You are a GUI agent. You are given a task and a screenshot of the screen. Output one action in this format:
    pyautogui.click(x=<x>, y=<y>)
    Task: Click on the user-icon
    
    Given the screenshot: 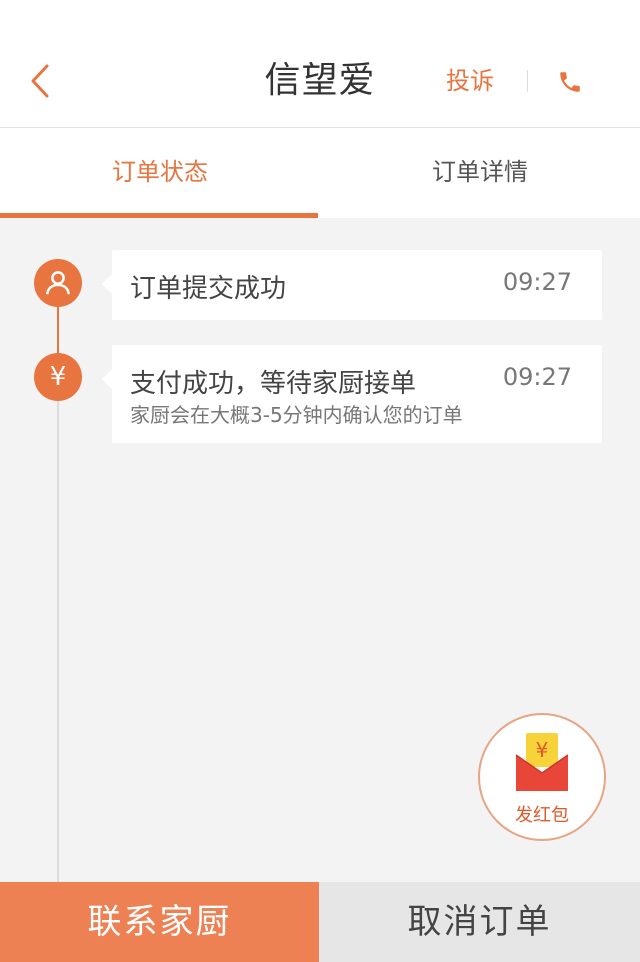 What is the action you would take?
    pyautogui.click(x=58, y=283)
    